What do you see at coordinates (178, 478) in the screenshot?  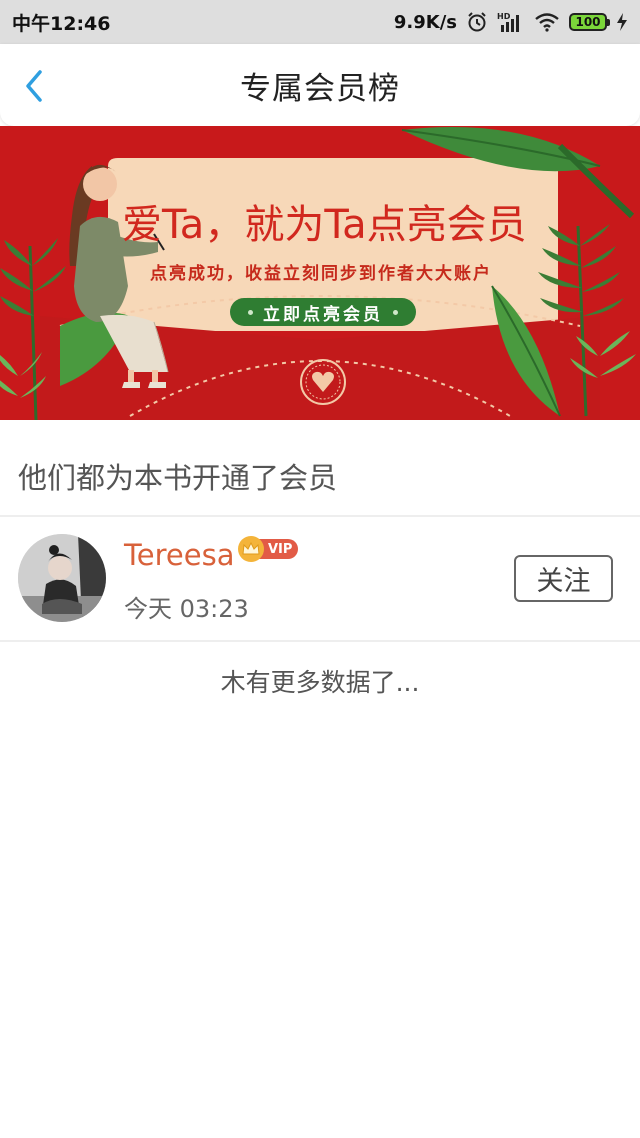 I see `section-title: 他们都为本书开通了会员` at bounding box center [178, 478].